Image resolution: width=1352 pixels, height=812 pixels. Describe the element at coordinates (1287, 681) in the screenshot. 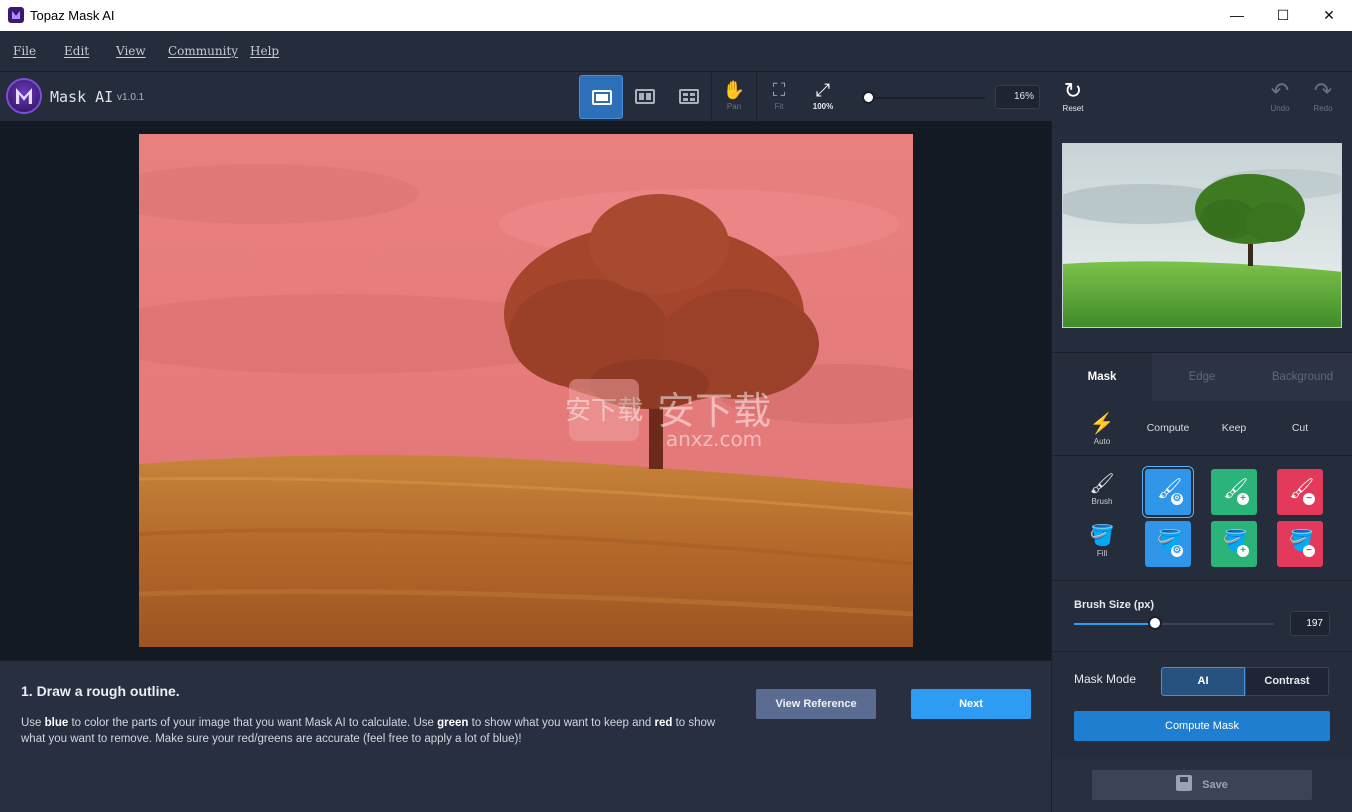

I see `mask-mode-contrast-button: Contrast` at that location.